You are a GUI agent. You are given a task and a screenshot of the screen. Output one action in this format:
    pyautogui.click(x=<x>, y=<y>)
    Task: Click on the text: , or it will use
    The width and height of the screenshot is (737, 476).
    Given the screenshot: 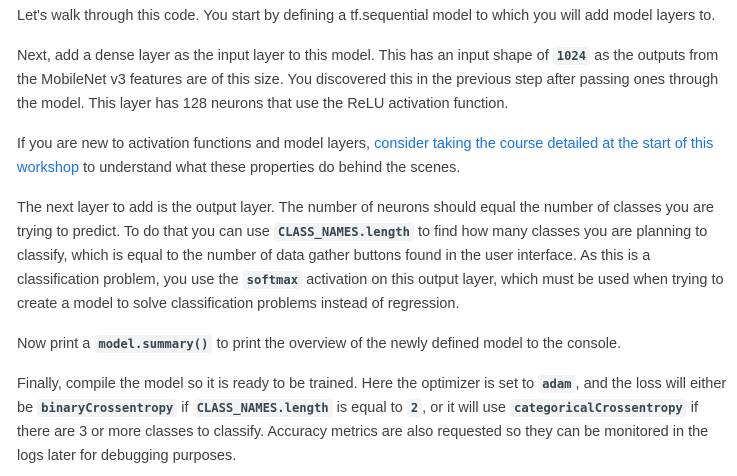 What is the action you would take?
    pyautogui.click(x=466, y=408)
    